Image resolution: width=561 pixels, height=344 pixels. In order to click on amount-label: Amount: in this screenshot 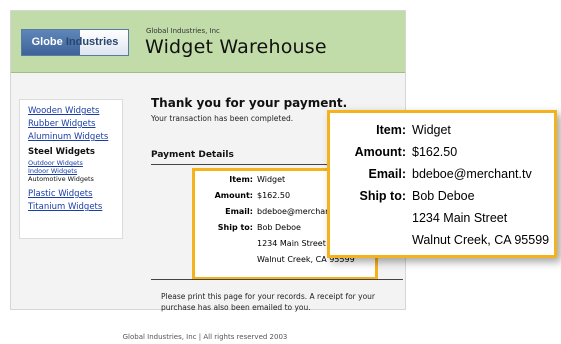, I will do `click(233, 195)`.